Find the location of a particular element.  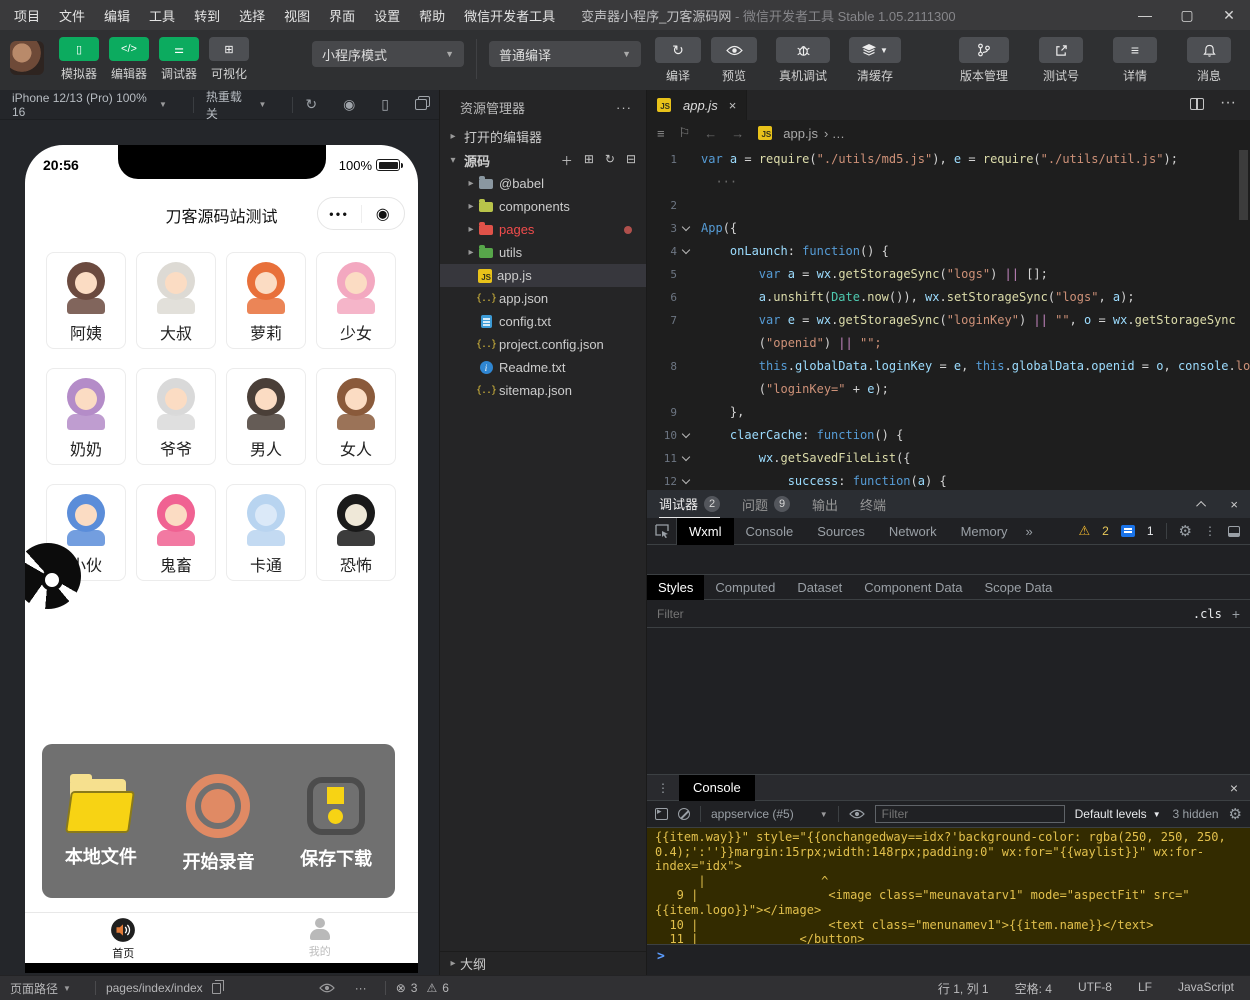

devtools-tab-console: Console is located at coordinates (770, 531).